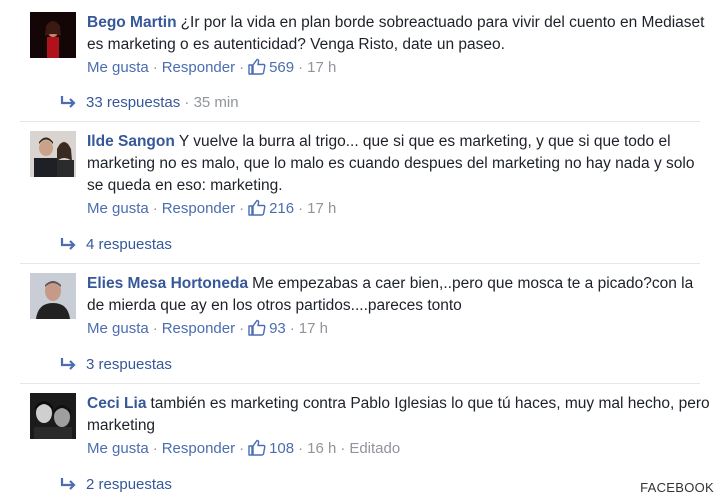  Describe the element at coordinates (129, 364) in the screenshot. I see `replies-count: 3 respuestas` at that location.